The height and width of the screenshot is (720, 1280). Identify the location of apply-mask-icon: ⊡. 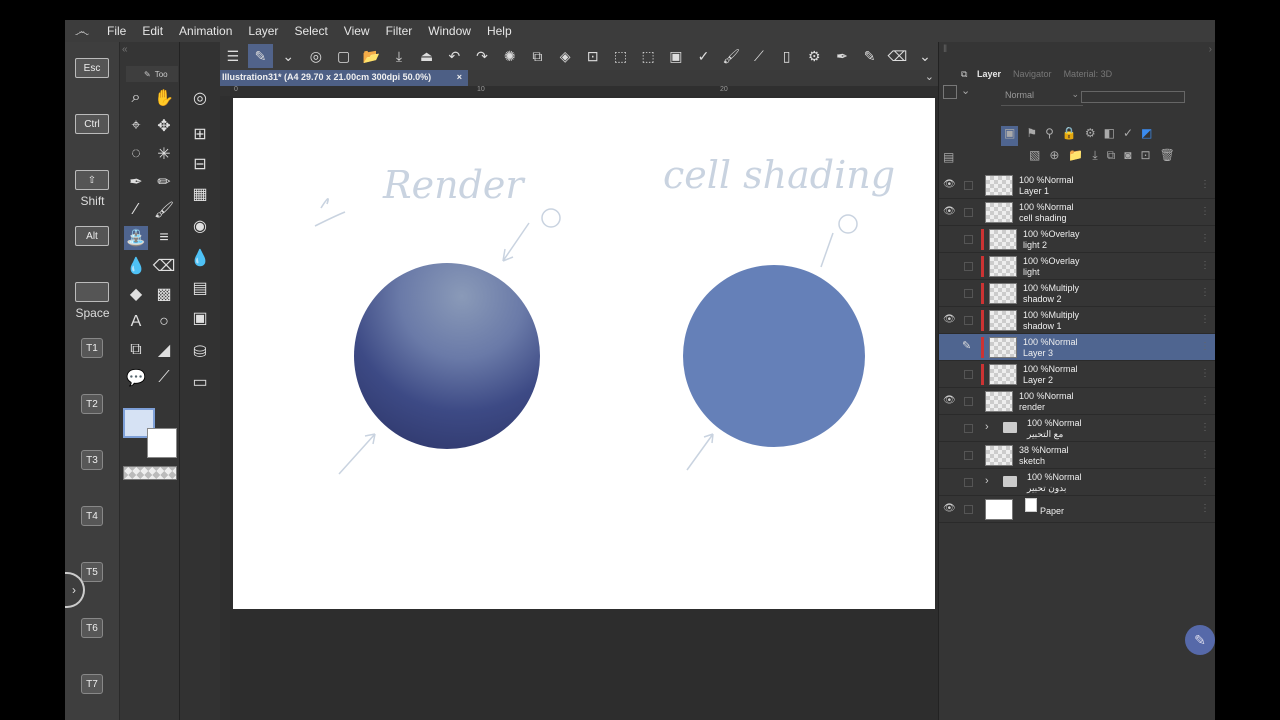
(1146, 158).